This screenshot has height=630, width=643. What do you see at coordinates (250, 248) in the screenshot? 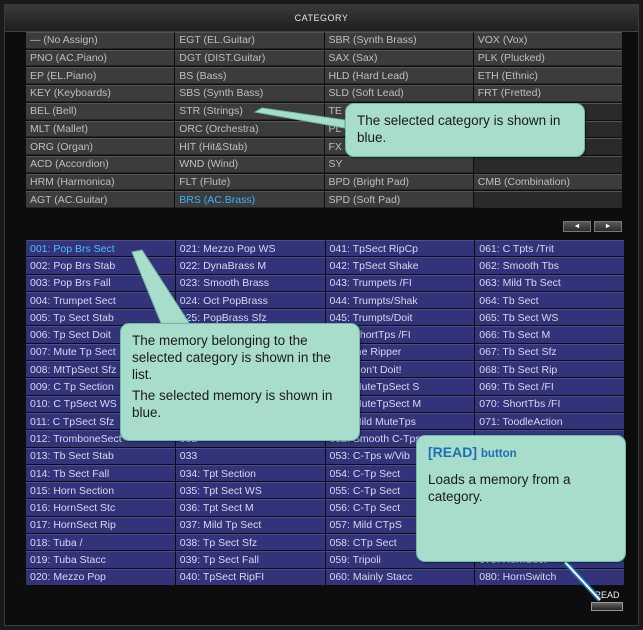
I see `memory-item: 021: Mezzo Pop WS` at bounding box center [250, 248].